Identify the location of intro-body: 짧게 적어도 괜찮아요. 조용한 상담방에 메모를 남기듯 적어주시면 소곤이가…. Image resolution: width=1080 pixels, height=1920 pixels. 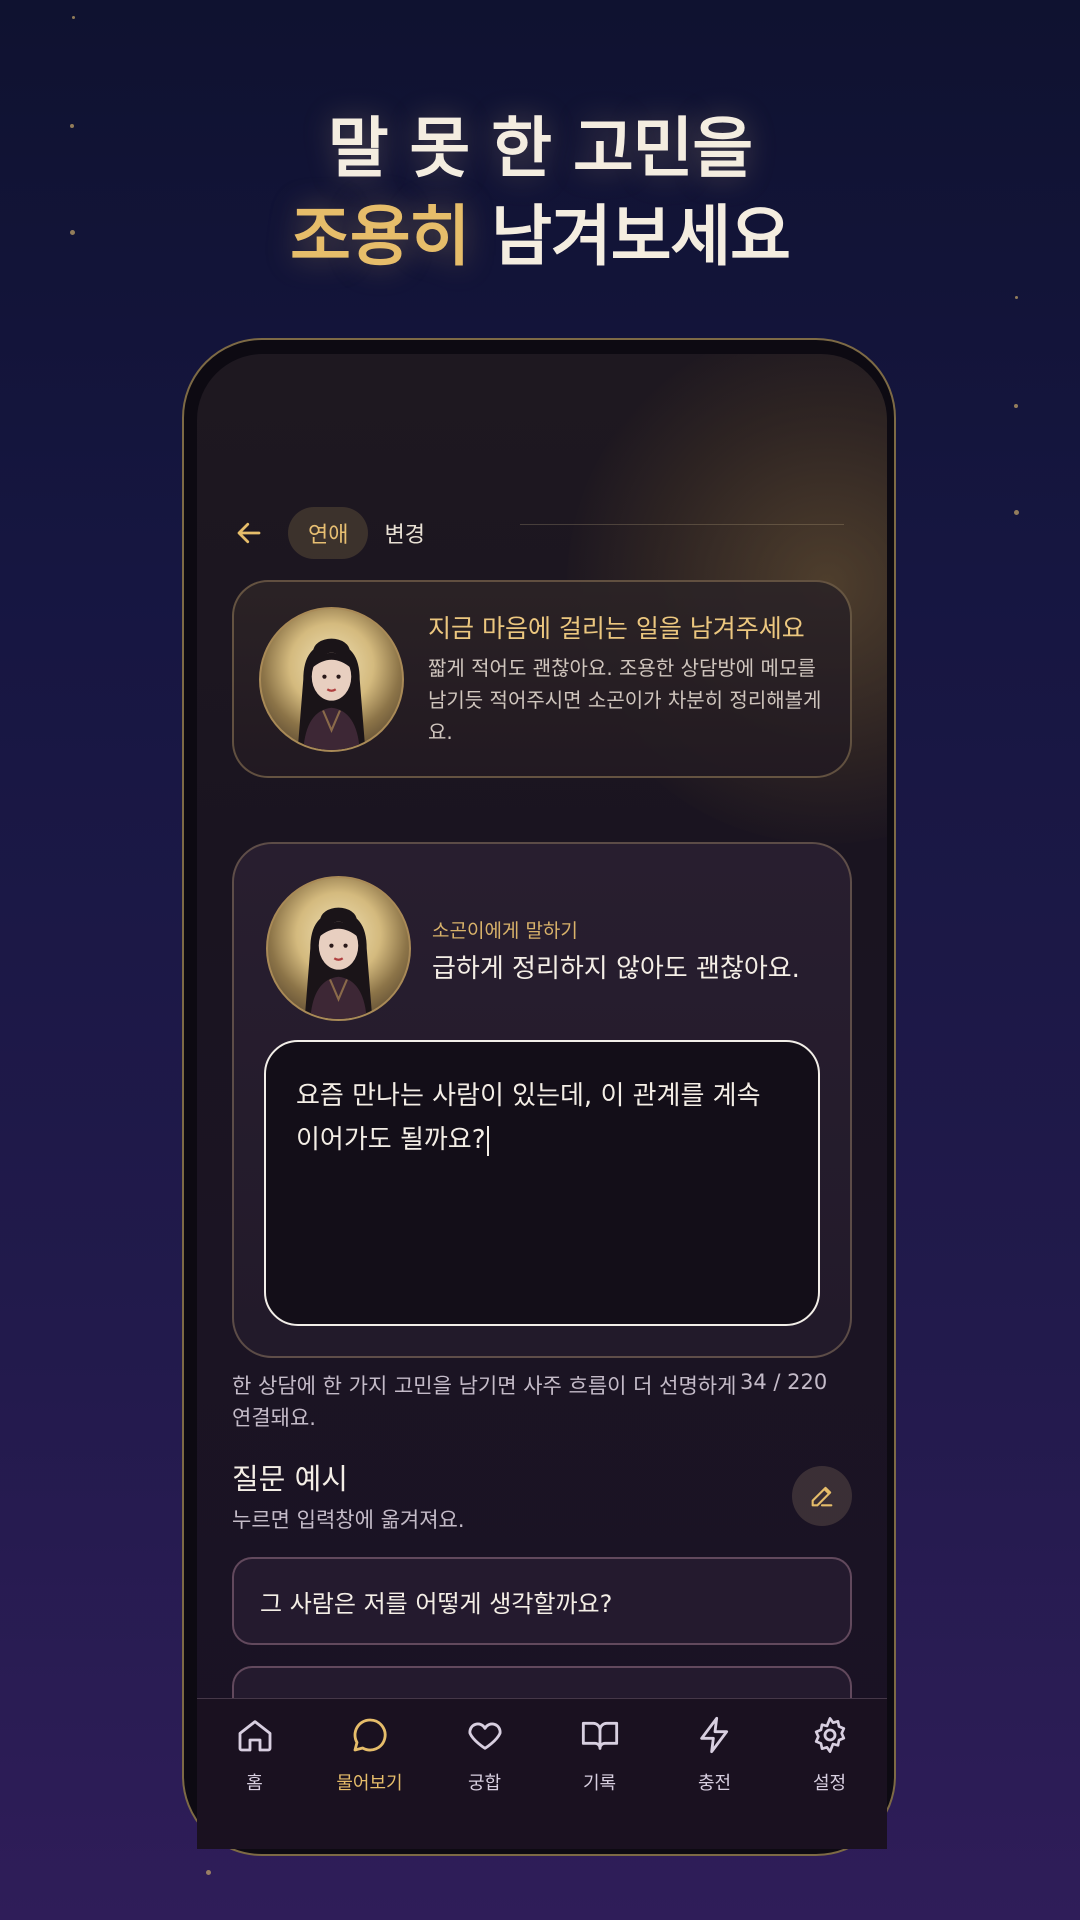
(625, 700).